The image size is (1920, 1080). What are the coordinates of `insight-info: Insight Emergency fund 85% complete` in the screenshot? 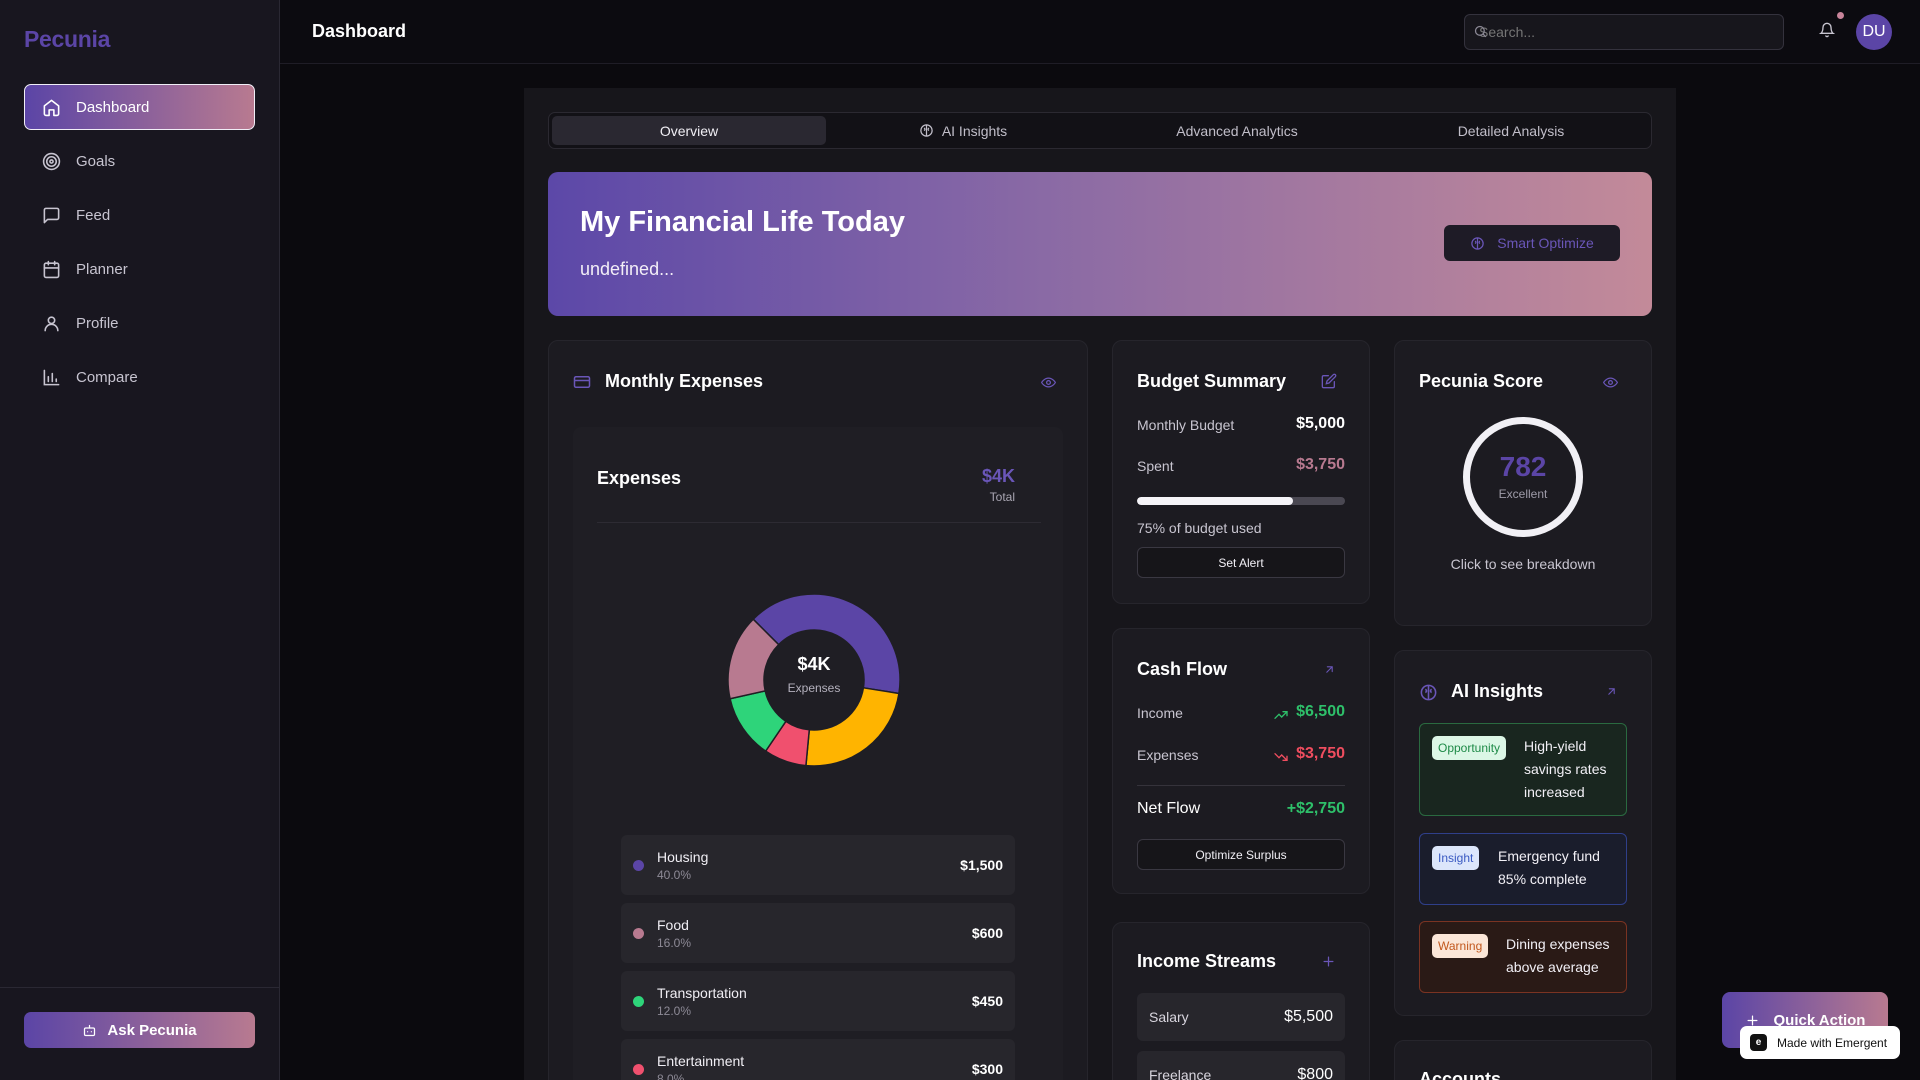 It's located at (1523, 869).